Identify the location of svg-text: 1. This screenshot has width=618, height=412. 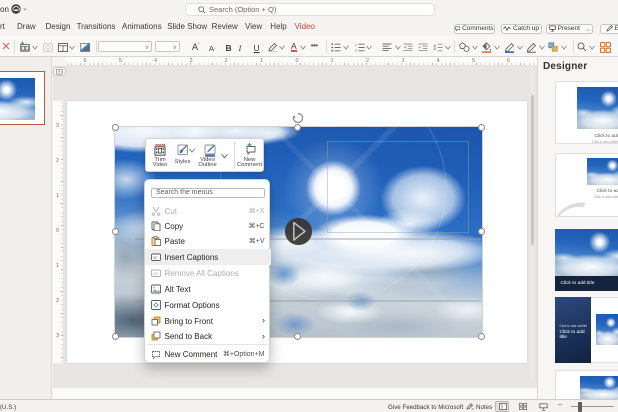
(356, 45).